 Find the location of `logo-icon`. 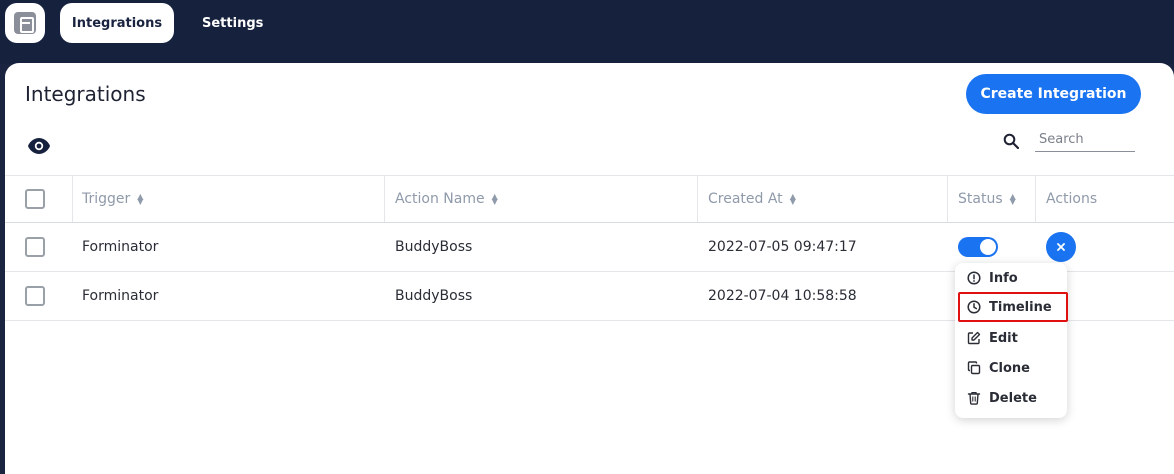

logo-icon is located at coordinates (25, 23).